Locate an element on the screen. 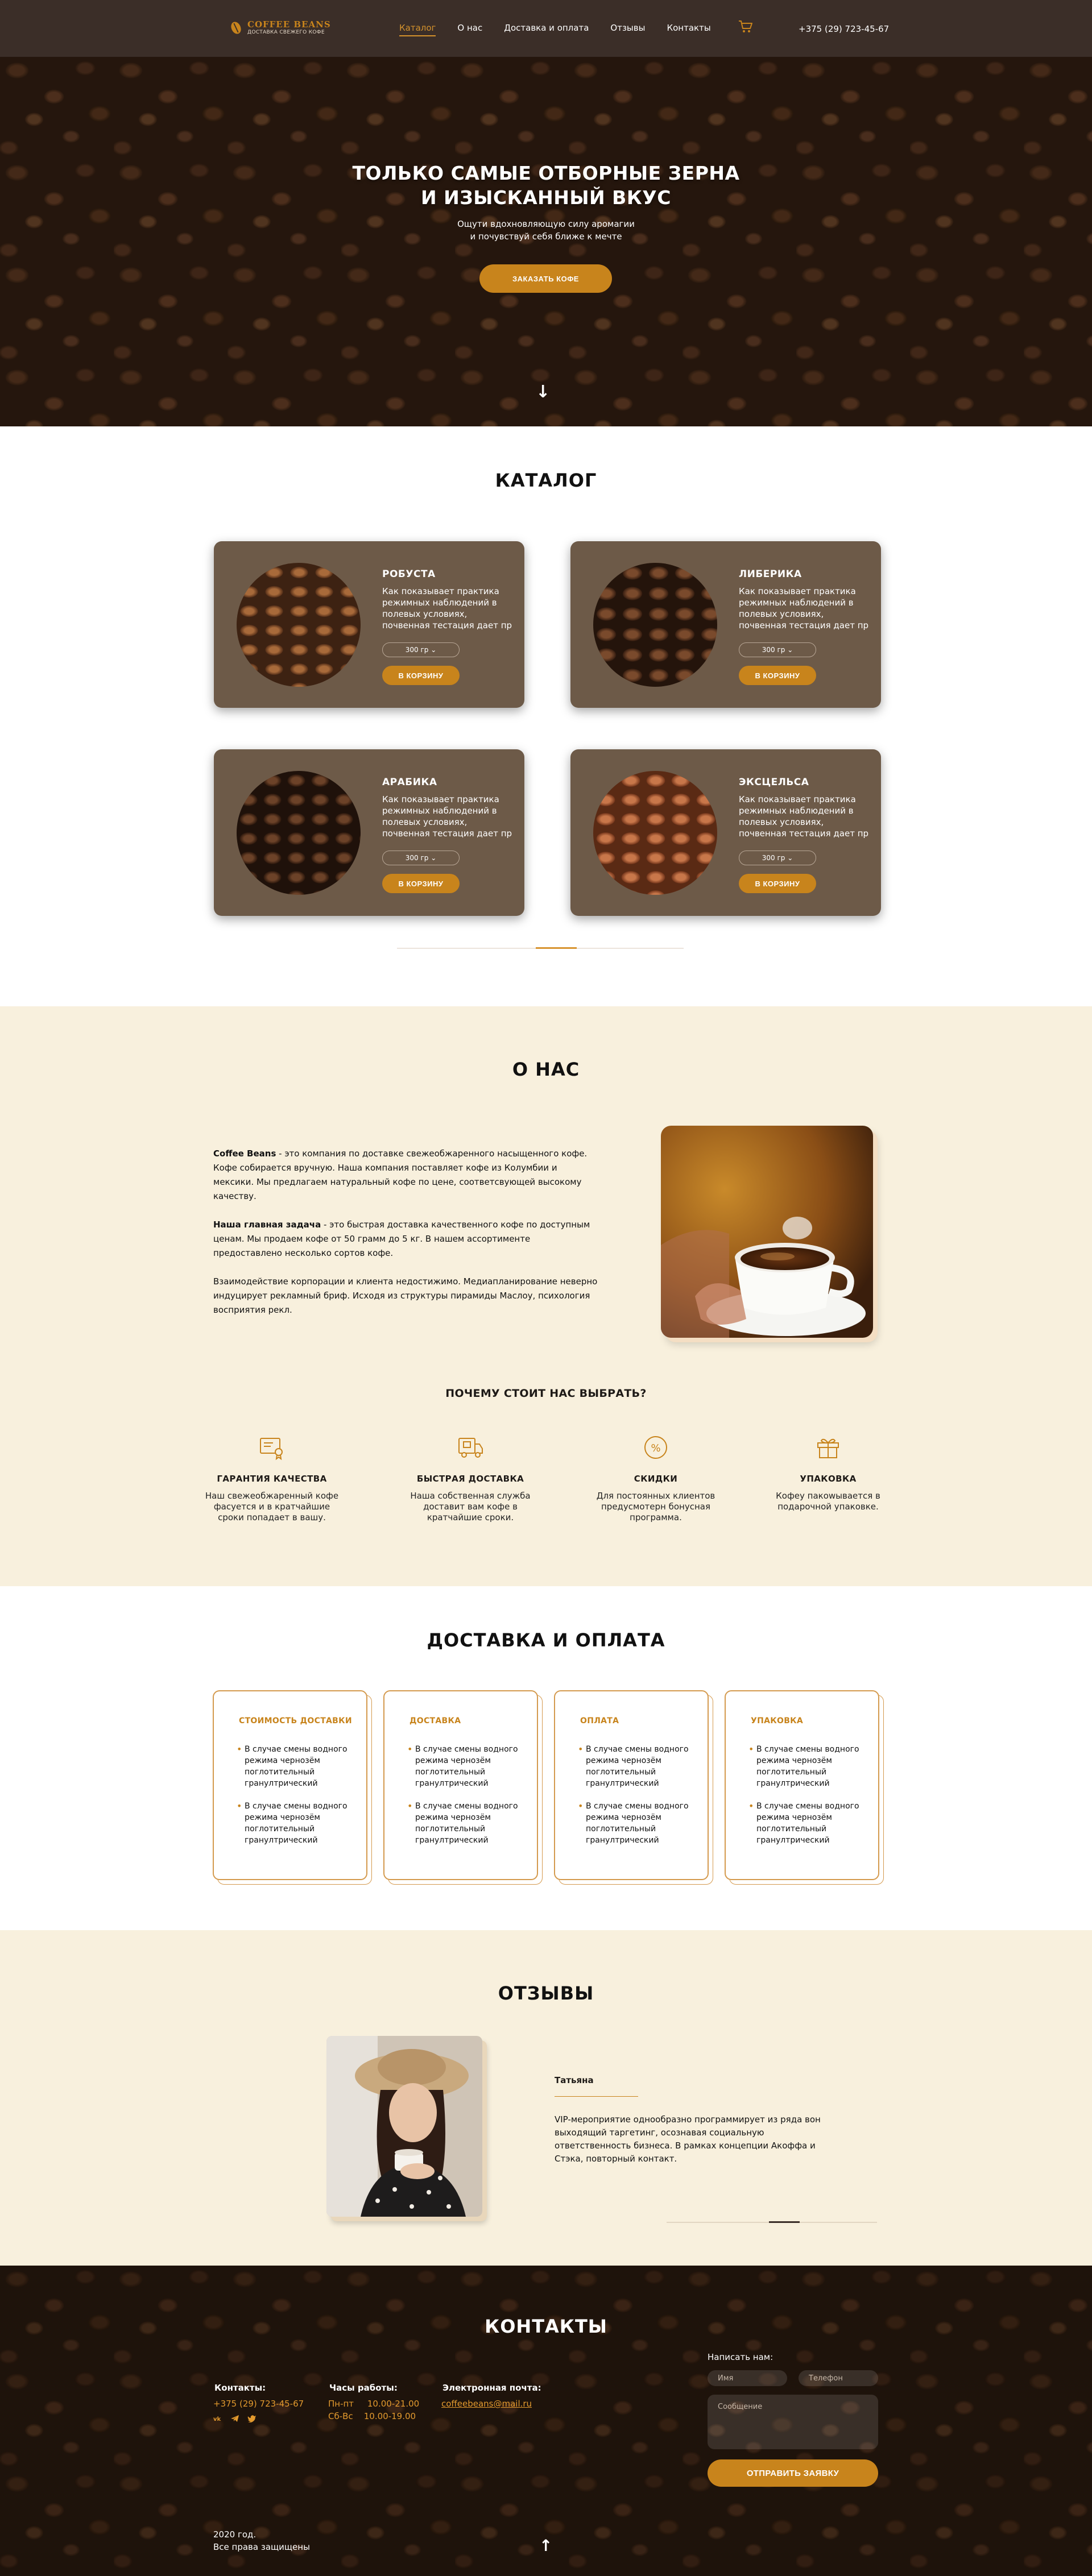 The image size is (1092, 2576). contact-phone: +375 (29) 723-45-67 is located at coordinates (258, 2404).